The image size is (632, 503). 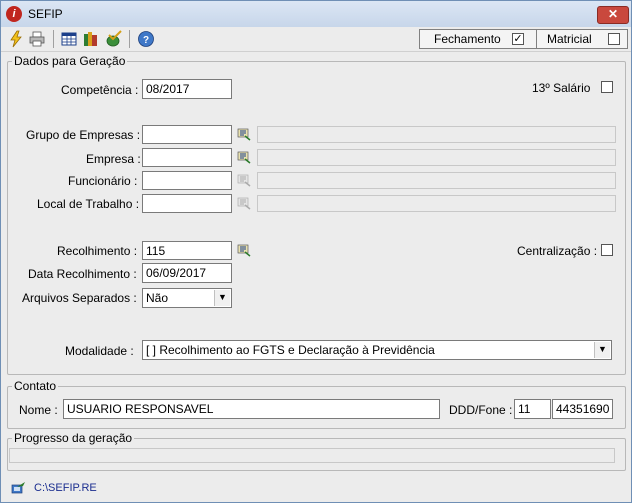 What do you see at coordinates (91, 39) in the screenshot?
I see `books-icon` at bounding box center [91, 39].